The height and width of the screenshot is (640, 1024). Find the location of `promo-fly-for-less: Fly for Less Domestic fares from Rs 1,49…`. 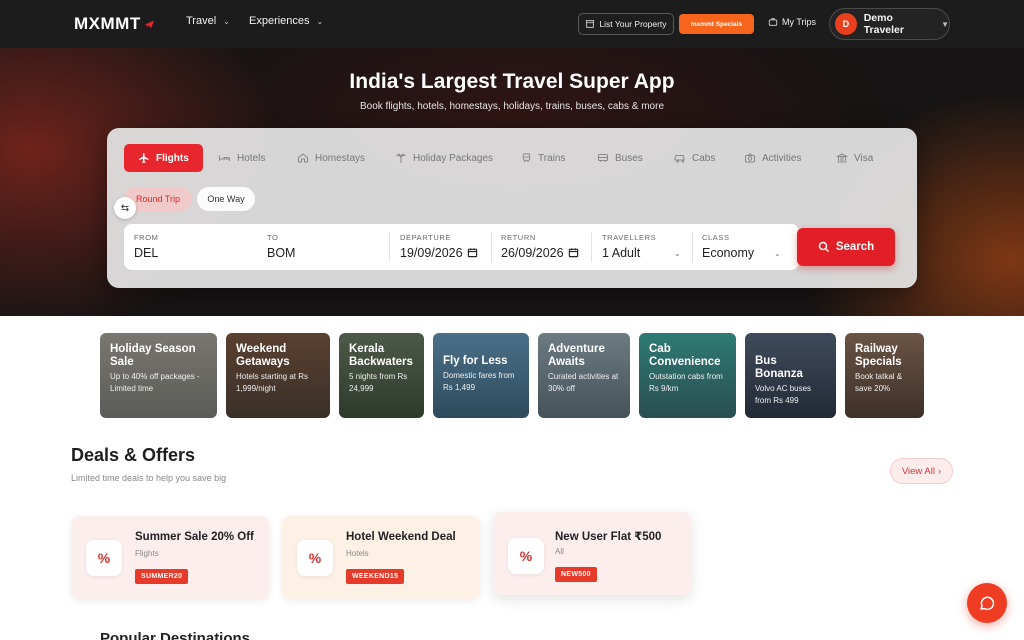

promo-fly-for-less: Fly for Less Domestic fares from Rs 1,49… is located at coordinates (481, 375).